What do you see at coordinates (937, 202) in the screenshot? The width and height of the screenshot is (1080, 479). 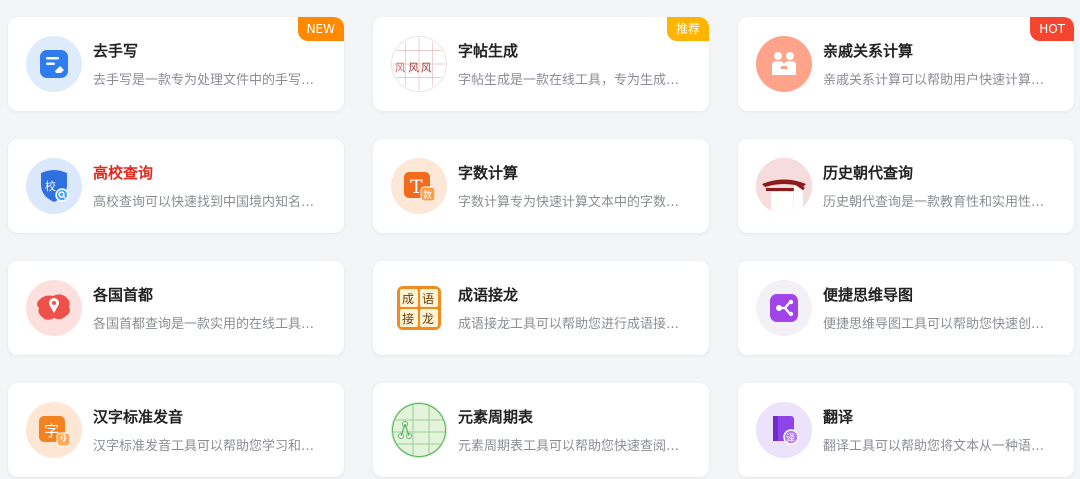 I see `tool-description: 历史朝代查询是一款教育性和实用性兼具的在线工具` at bounding box center [937, 202].